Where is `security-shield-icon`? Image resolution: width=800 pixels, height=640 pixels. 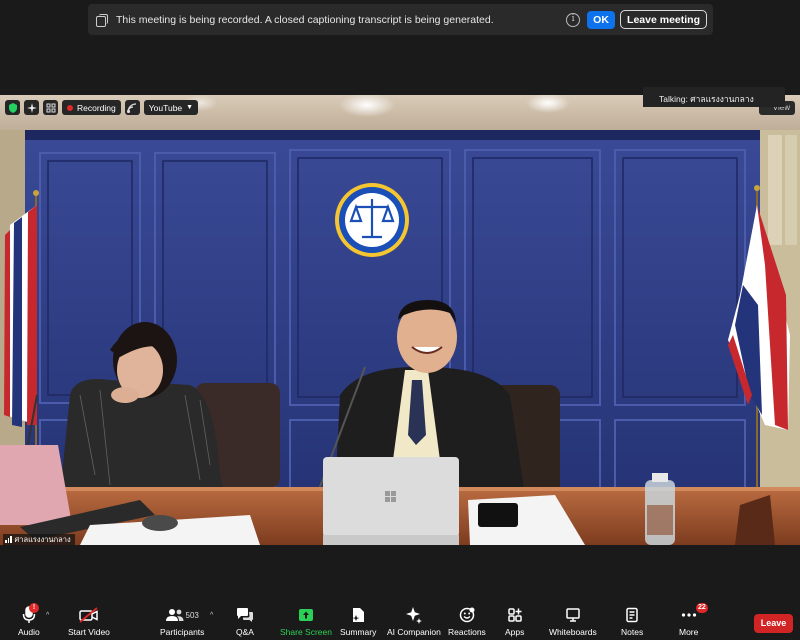
security-shield-icon is located at coordinates (12, 107).